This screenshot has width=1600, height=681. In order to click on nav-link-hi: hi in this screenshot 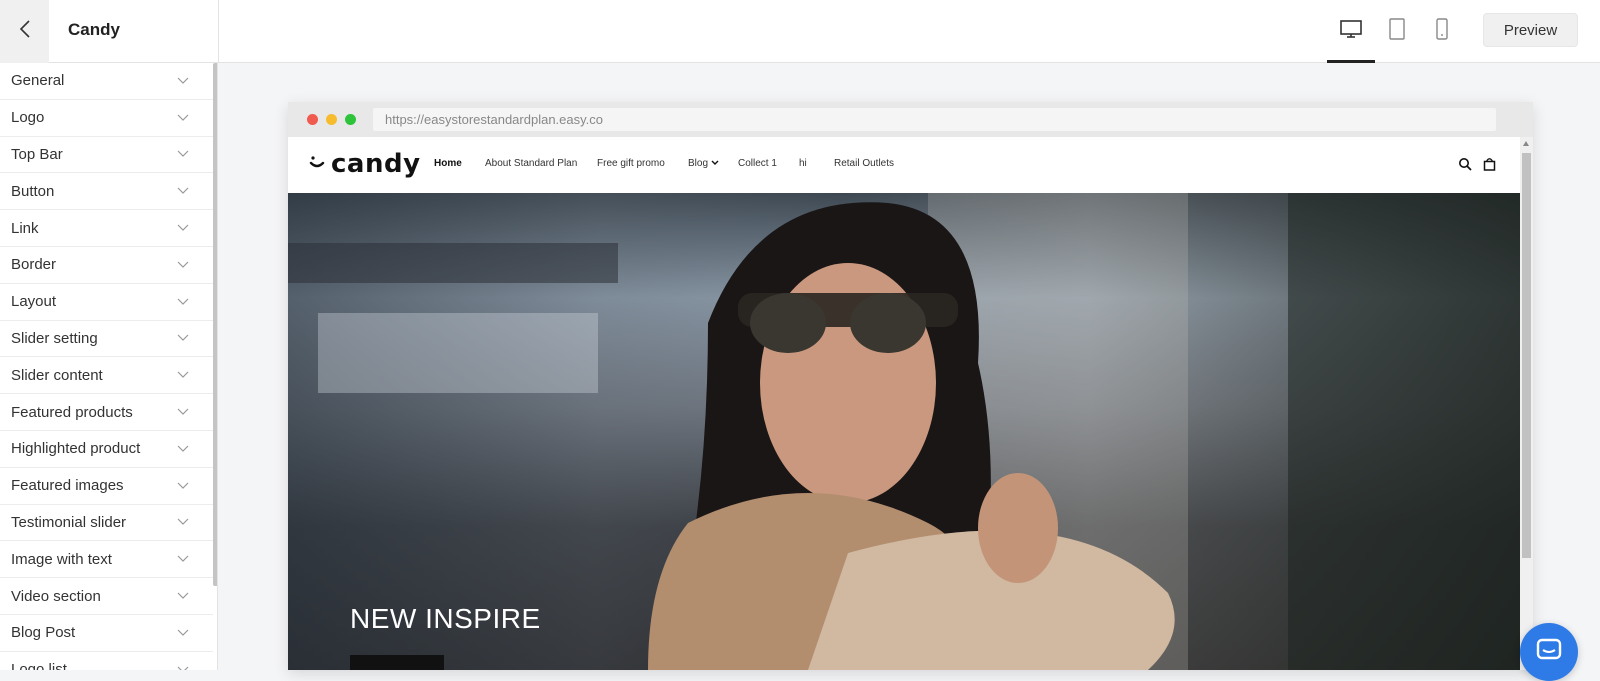, I will do `click(803, 163)`.